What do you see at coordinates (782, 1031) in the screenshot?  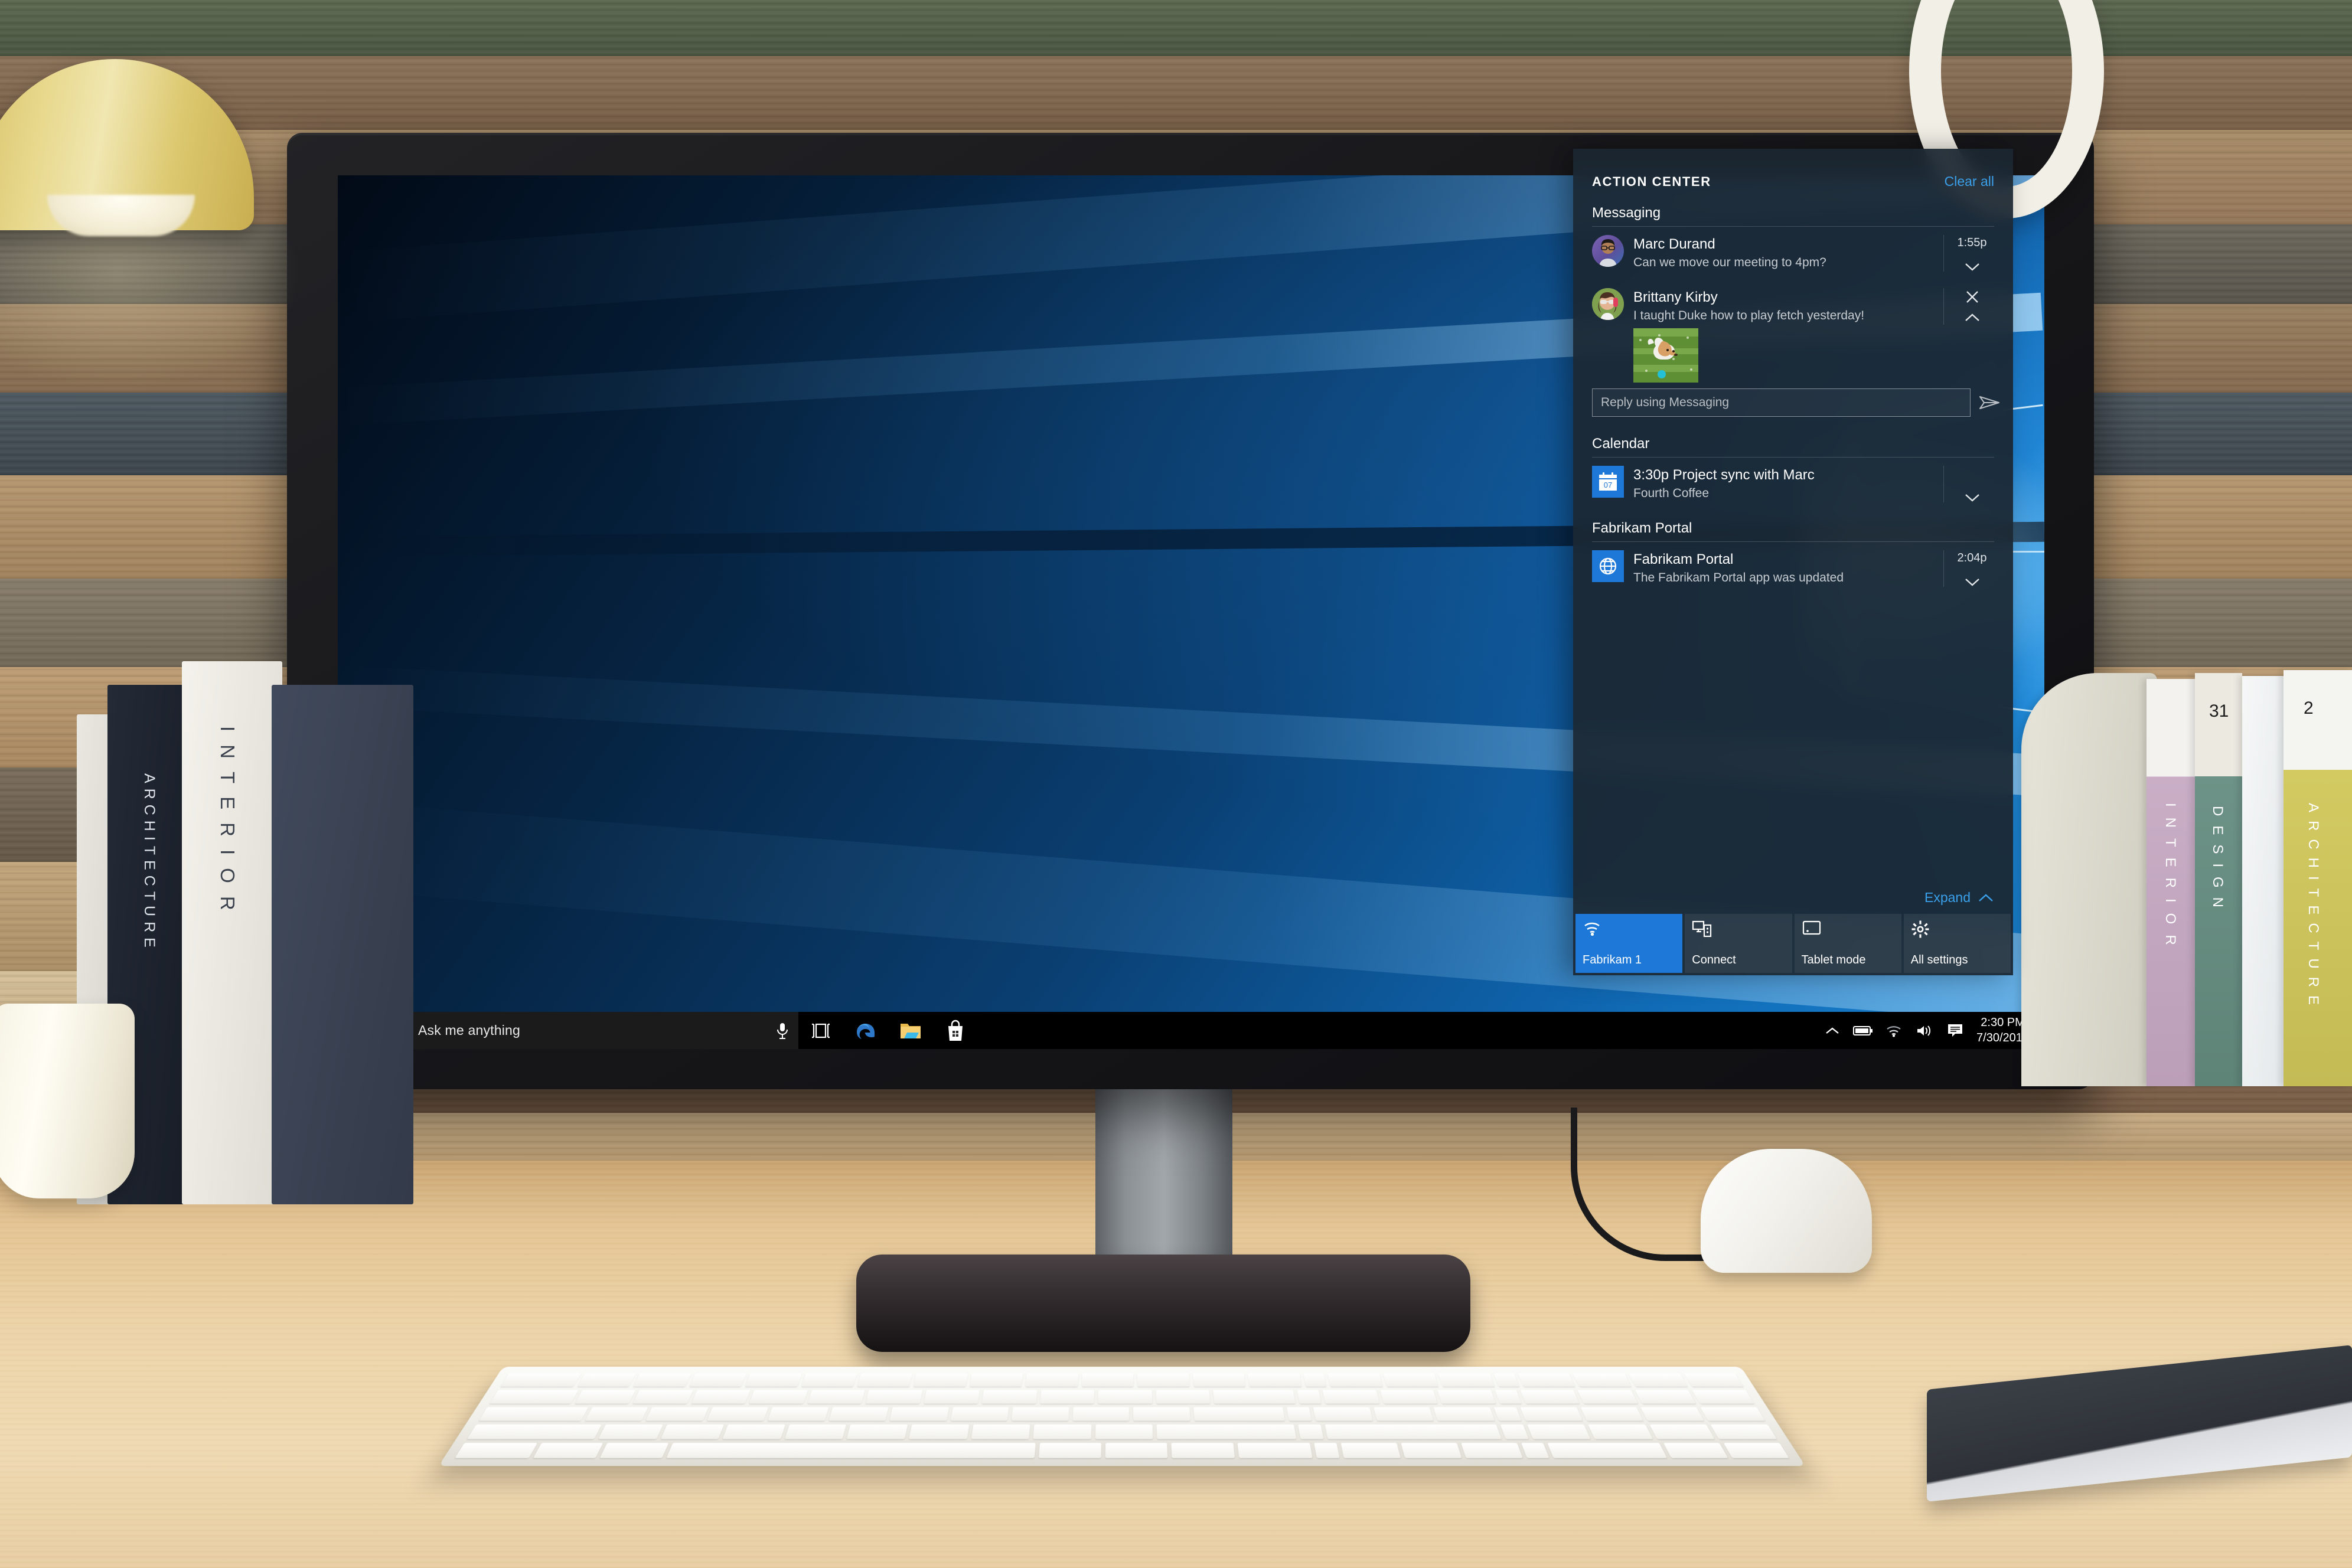 I see `microphone-icon` at bounding box center [782, 1031].